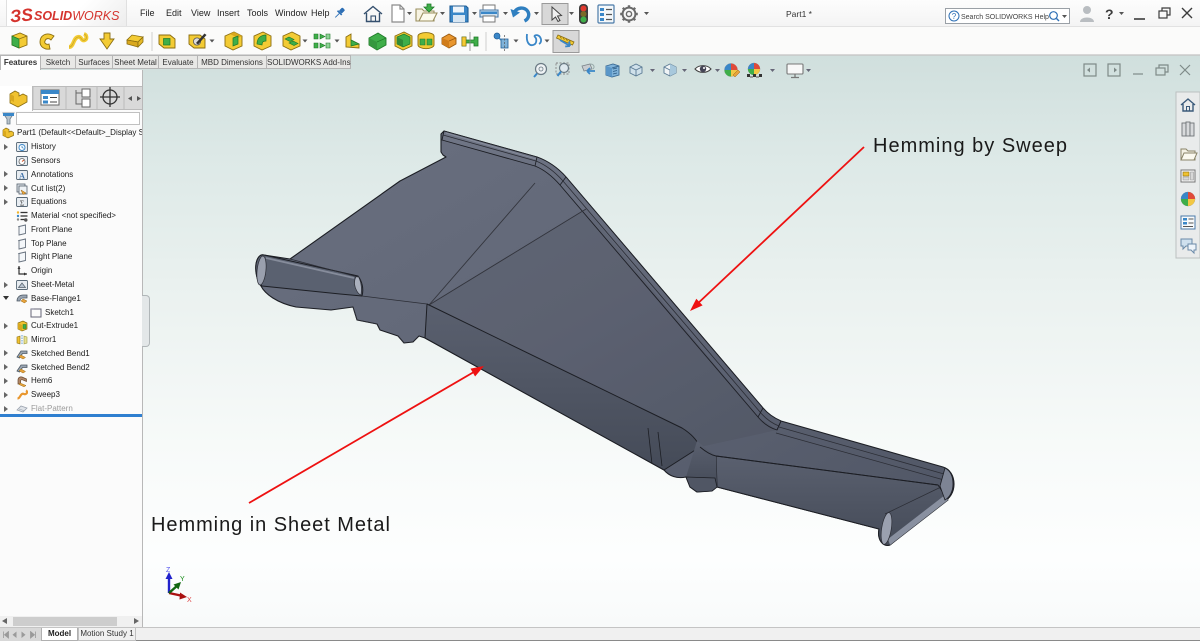 This screenshot has height=641, width=1200. I want to click on svg-text: Hemming in Sheet Metal, so click(271, 525).